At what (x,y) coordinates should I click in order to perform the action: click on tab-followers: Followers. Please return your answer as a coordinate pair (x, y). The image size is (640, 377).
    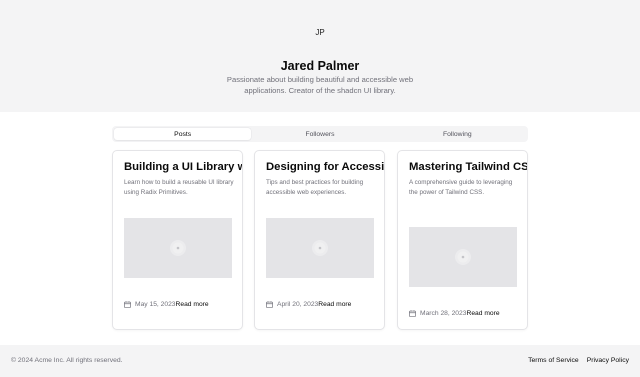
    Looking at the image, I should click on (319, 134).